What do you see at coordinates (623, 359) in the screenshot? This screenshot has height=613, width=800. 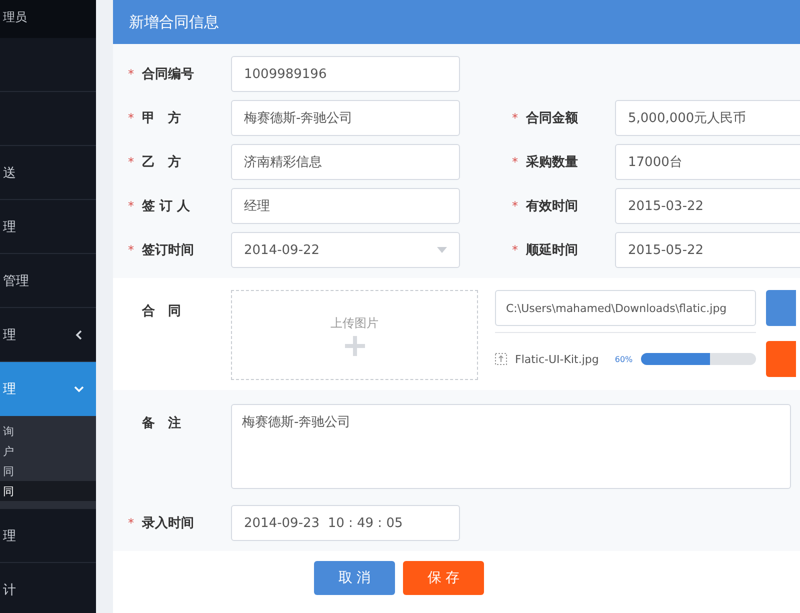 I see `progress-percent: 60%` at bounding box center [623, 359].